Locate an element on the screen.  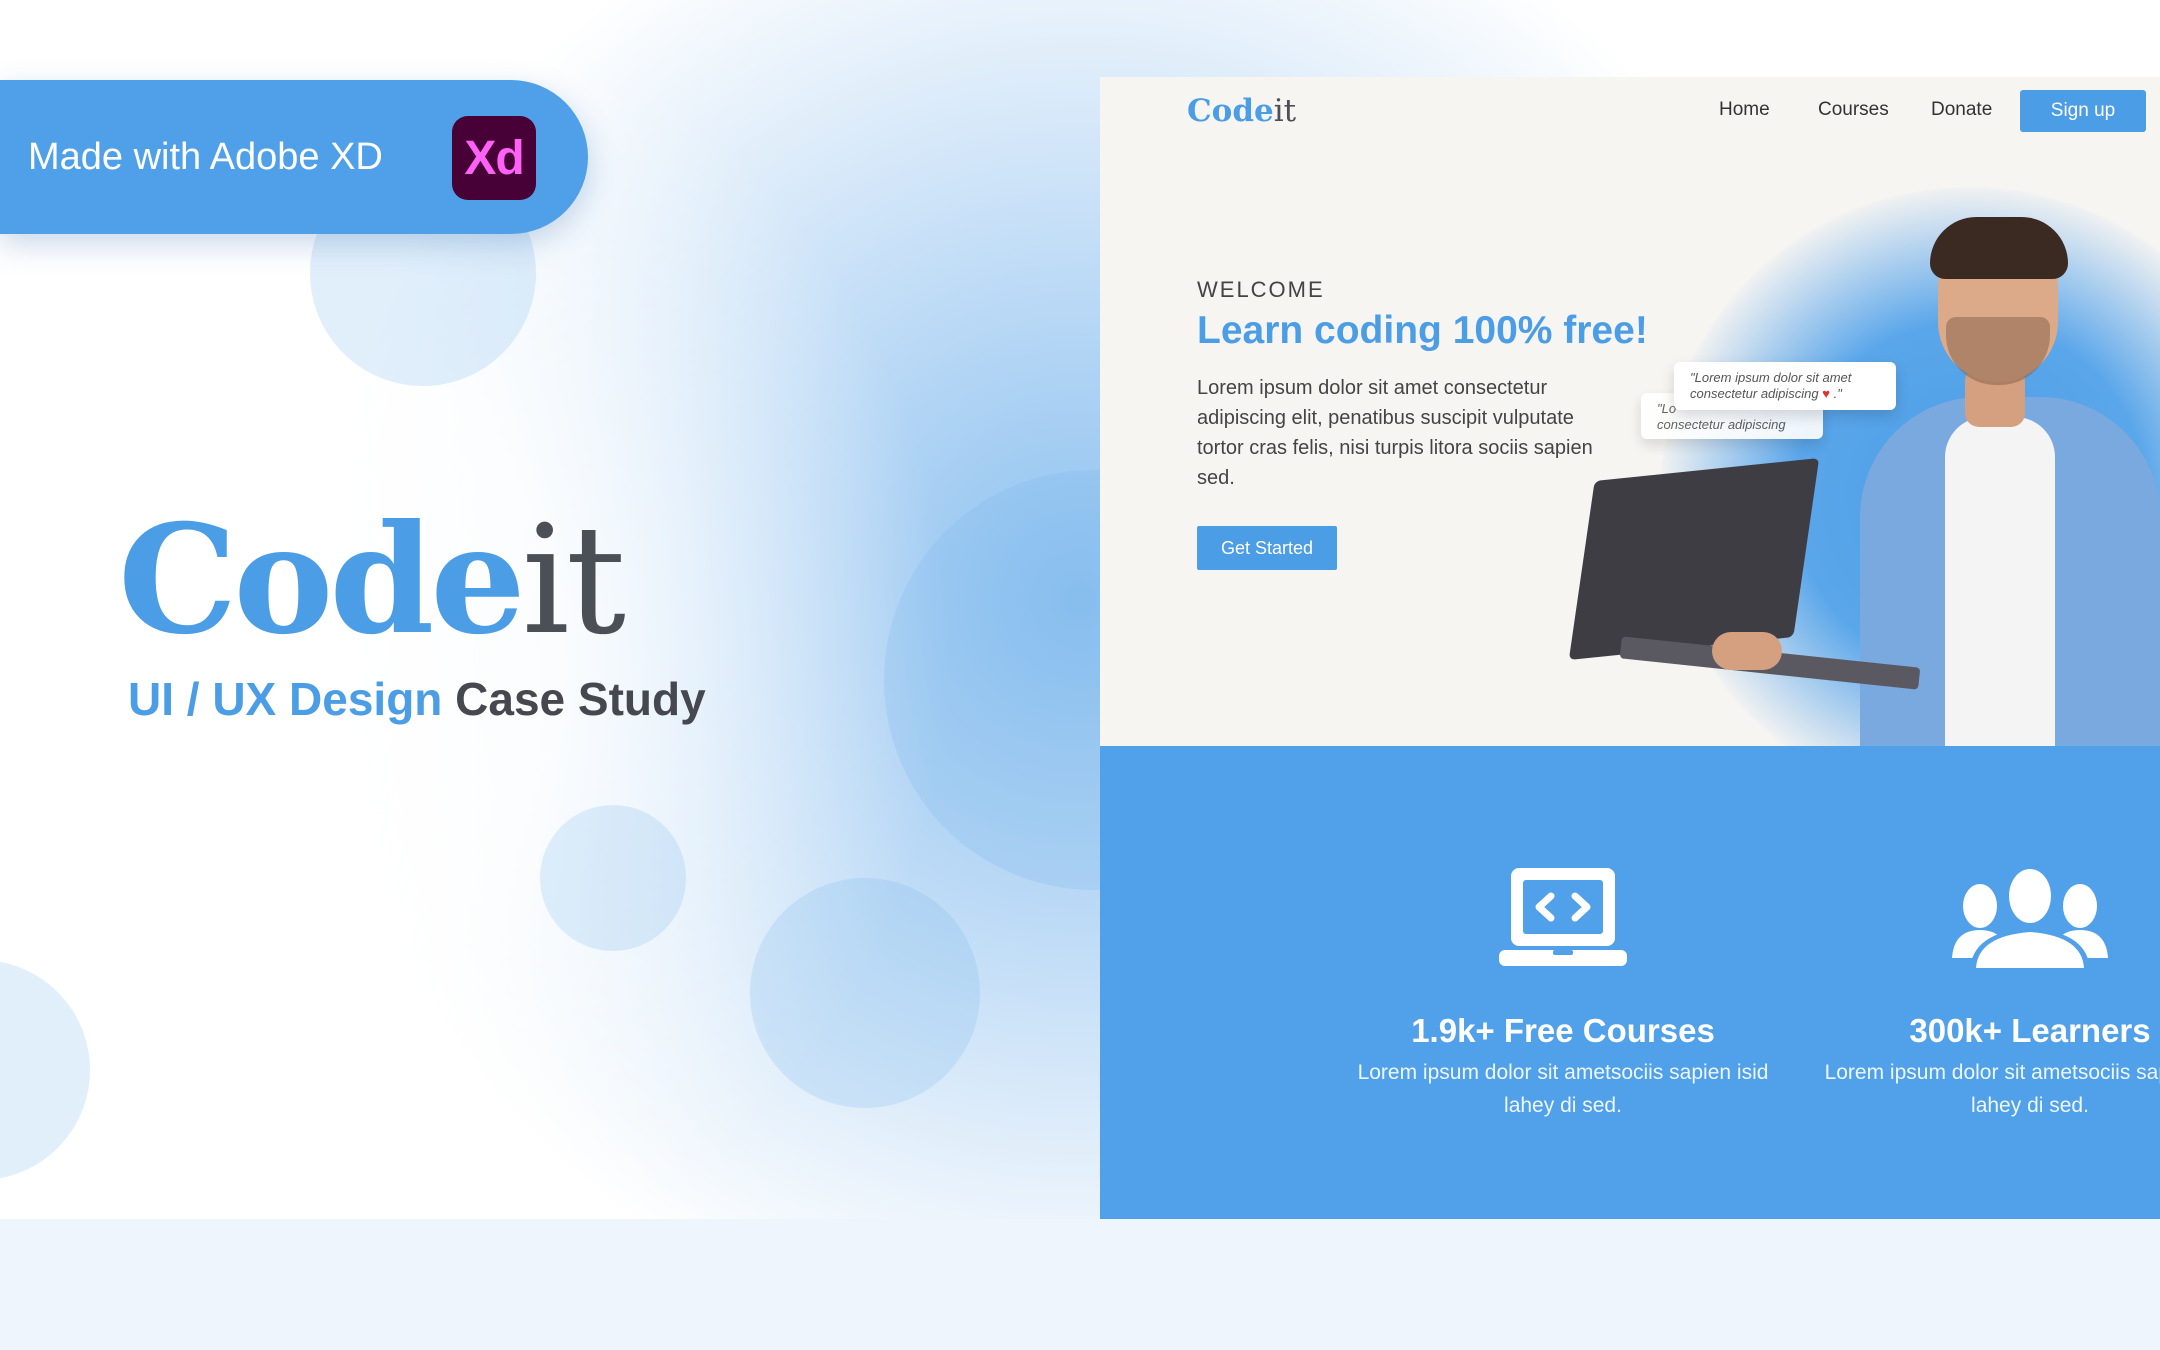
heart-icon: ♥ is located at coordinates (1826, 393).